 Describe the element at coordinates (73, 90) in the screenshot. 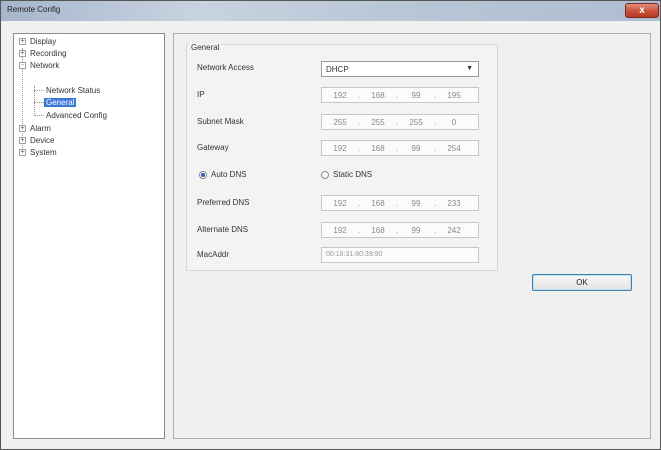

I see `tree-item-network-status: Network Status` at that location.